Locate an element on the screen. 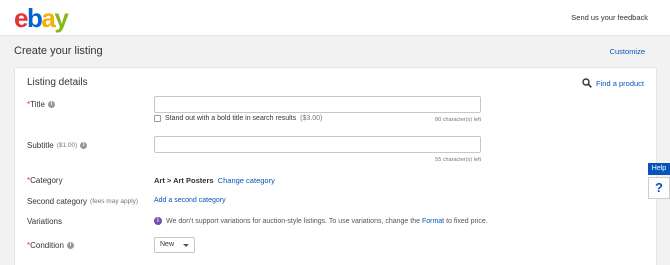  logo-letter-b: b is located at coordinates (34, 18).